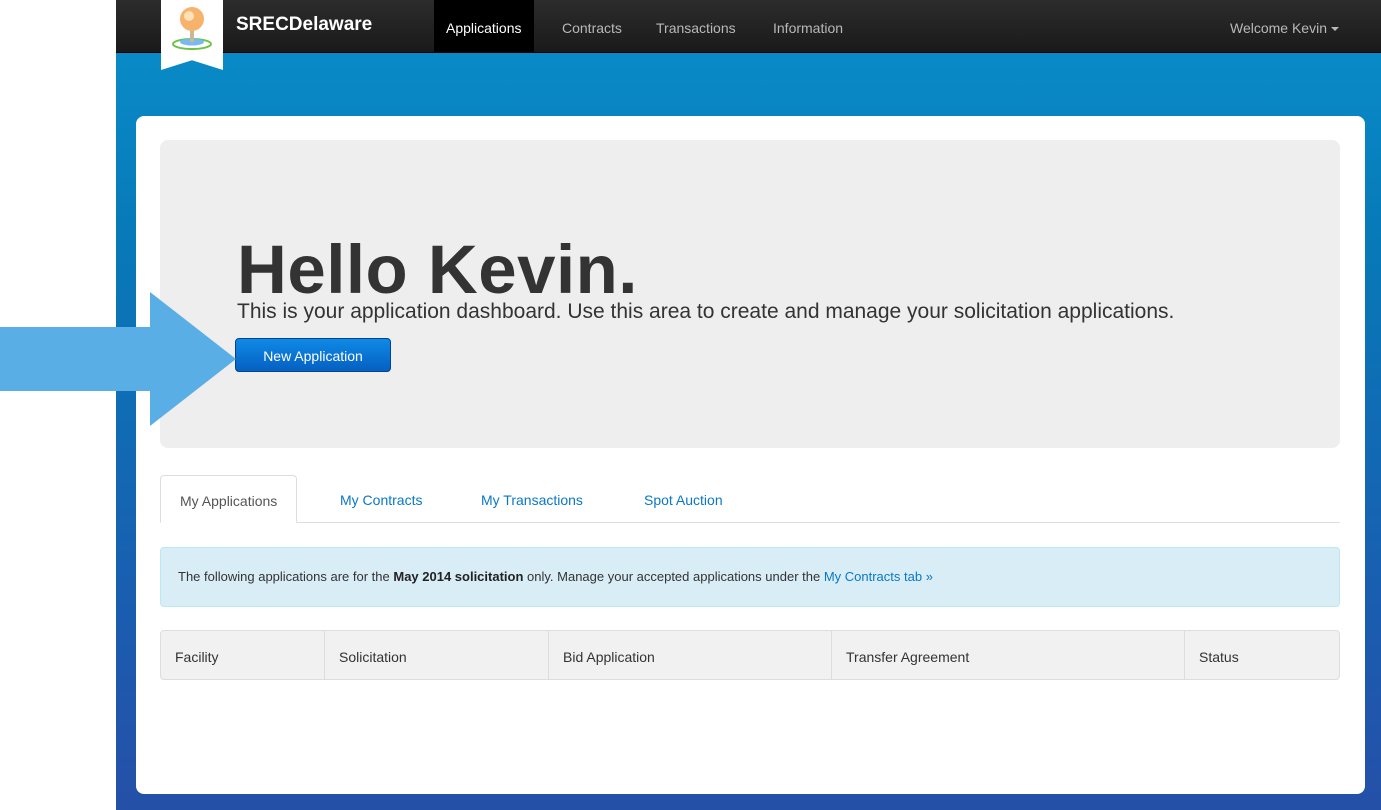 The height and width of the screenshot is (810, 1381). Describe the element at coordinates (696, 26) in the screenshot. I see `nav-transactions: Transactions` at that location.